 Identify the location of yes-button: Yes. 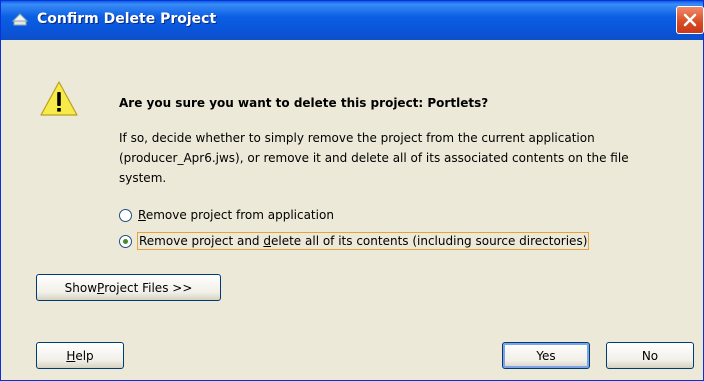
(546, 355).